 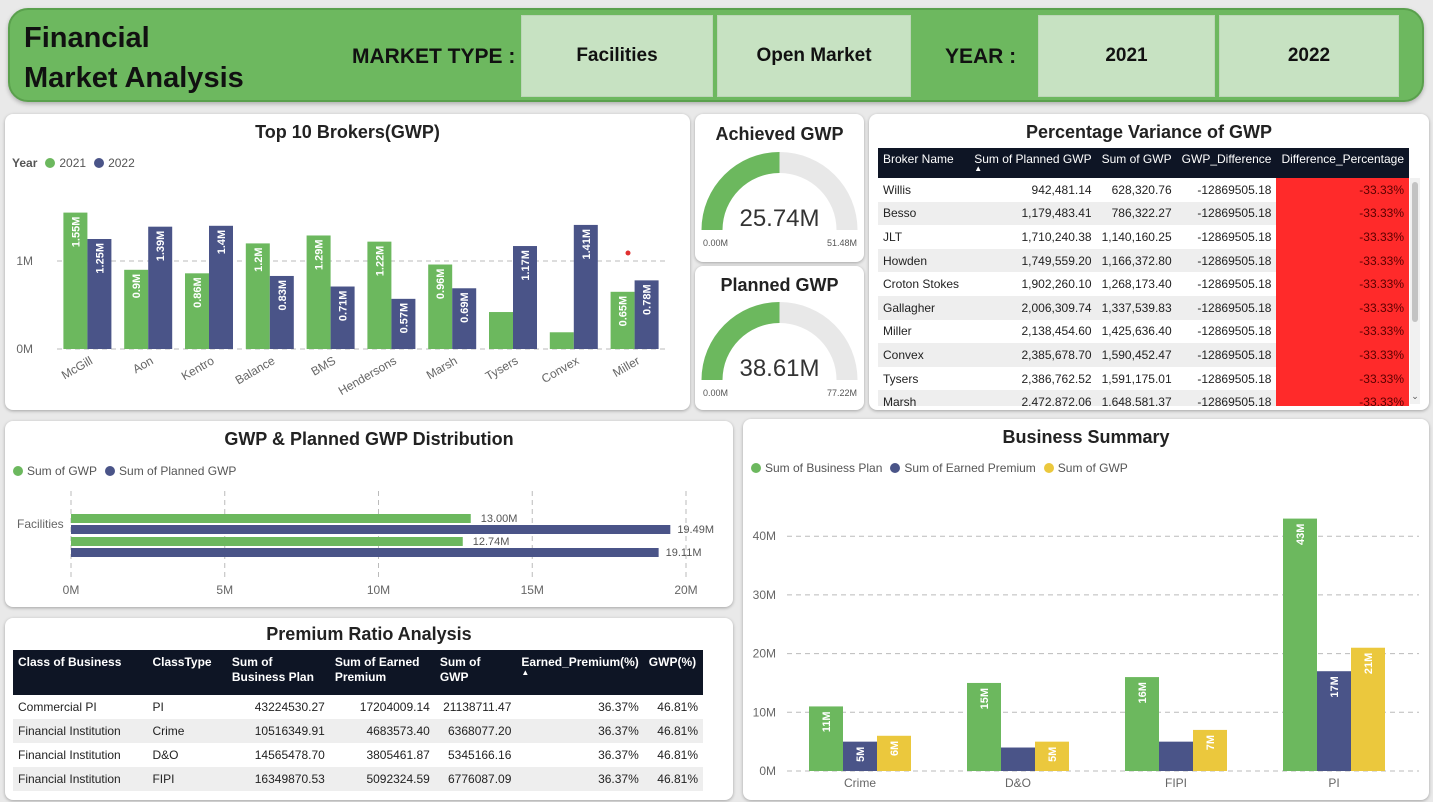 I want to click on x-tick-label: Crime, so click(x=860, y=783).